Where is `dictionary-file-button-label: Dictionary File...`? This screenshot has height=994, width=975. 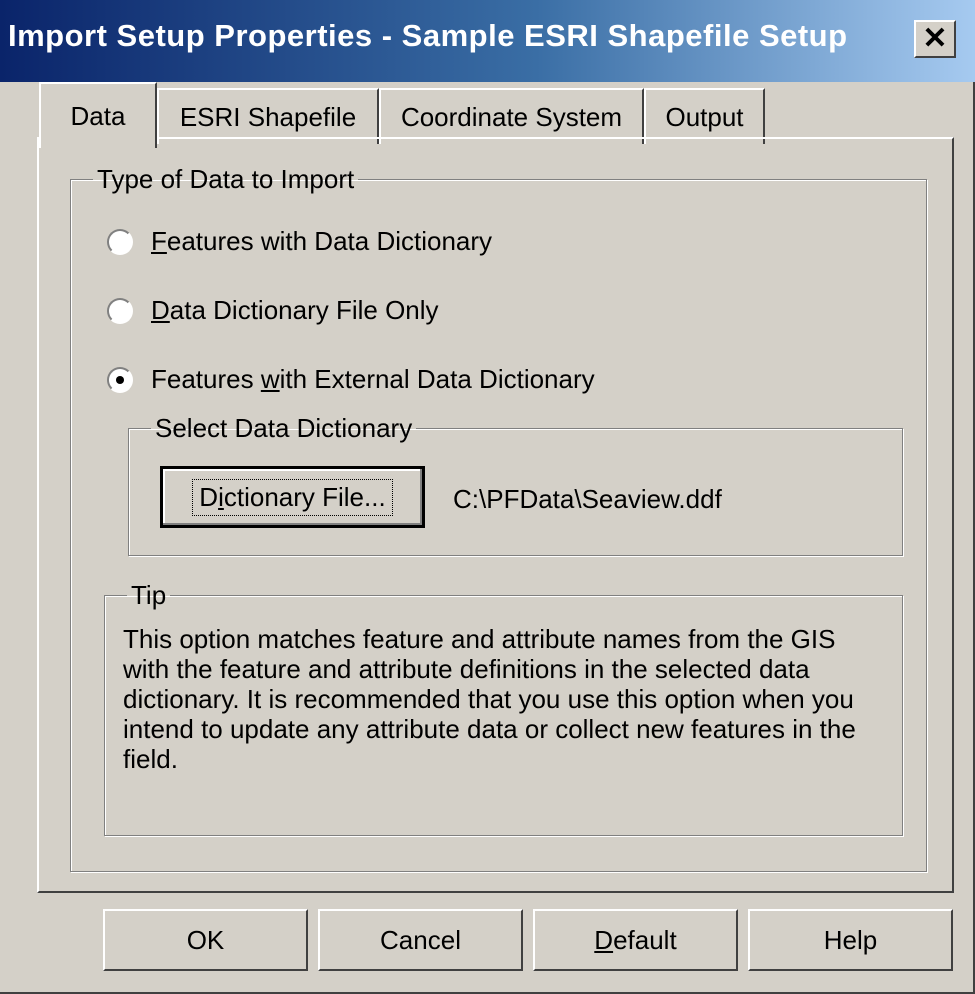 dictionary-file-button-label: Dictionary File... is located at coordinates (292, 497).